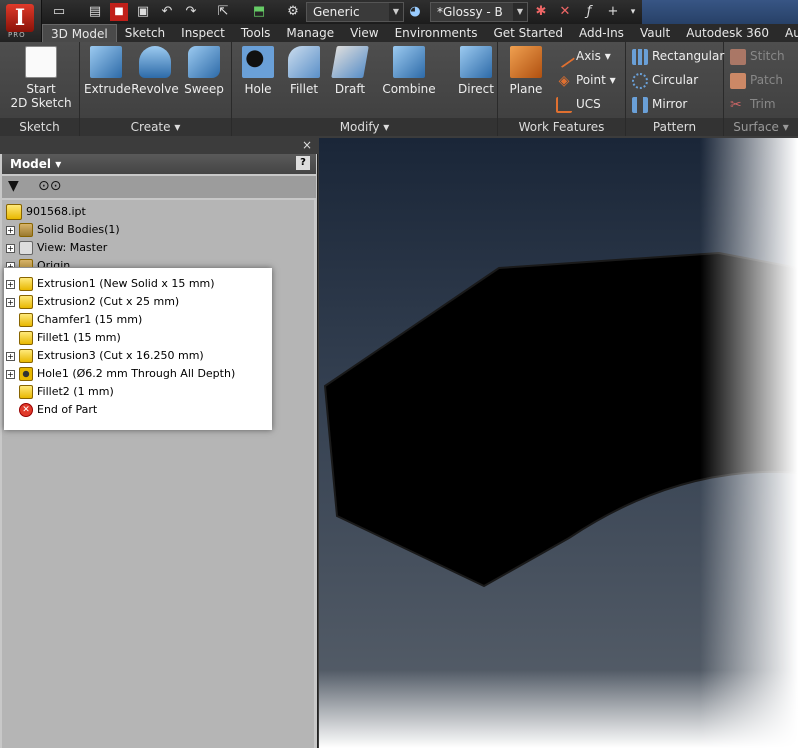 The height and width of the screenshot is (748, 798). I want to click on tree-node-extrusion3: + Extrusion3 (Cut x 16.250 mm), so click(105, 356).